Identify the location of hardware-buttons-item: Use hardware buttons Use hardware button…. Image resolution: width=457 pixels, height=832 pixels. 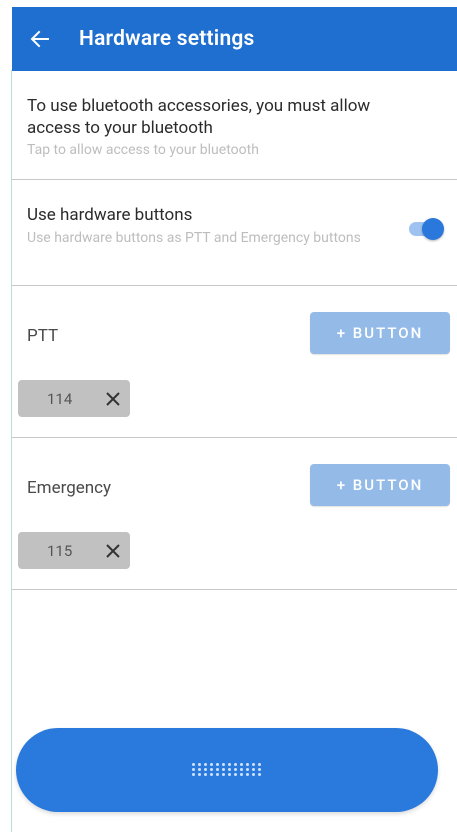
(234, 233).